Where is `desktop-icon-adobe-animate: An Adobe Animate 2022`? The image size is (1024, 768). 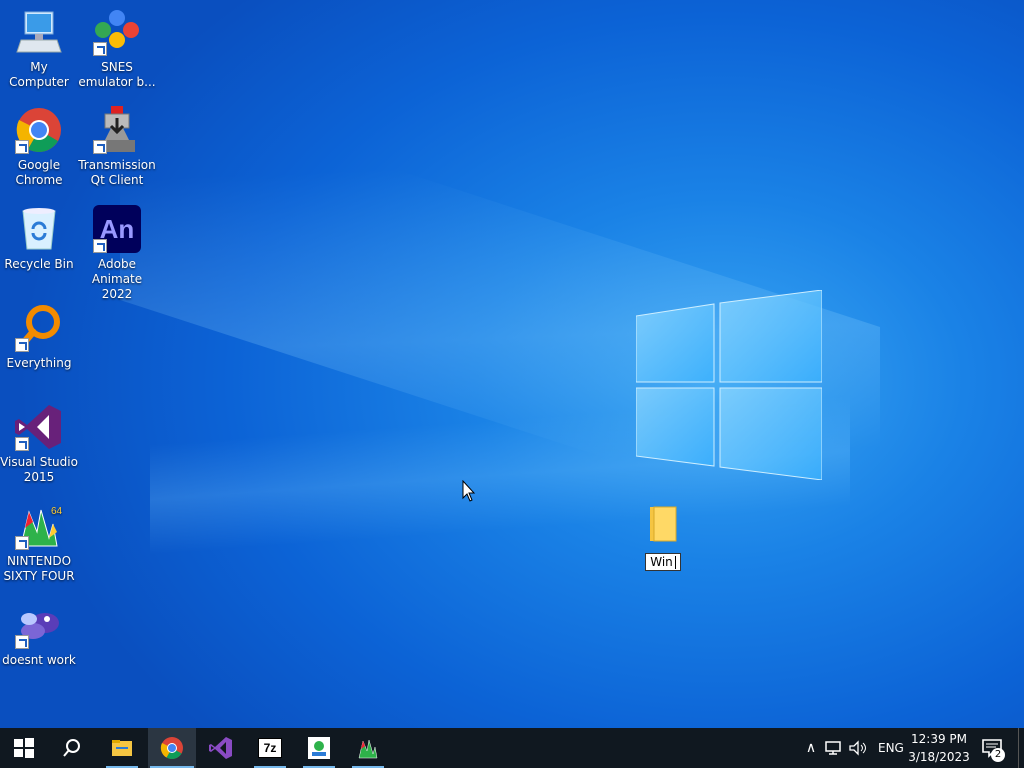
desktop-icon-adobe-animate: An Adobe Animate 2022 is located at coordinates (117, 253).